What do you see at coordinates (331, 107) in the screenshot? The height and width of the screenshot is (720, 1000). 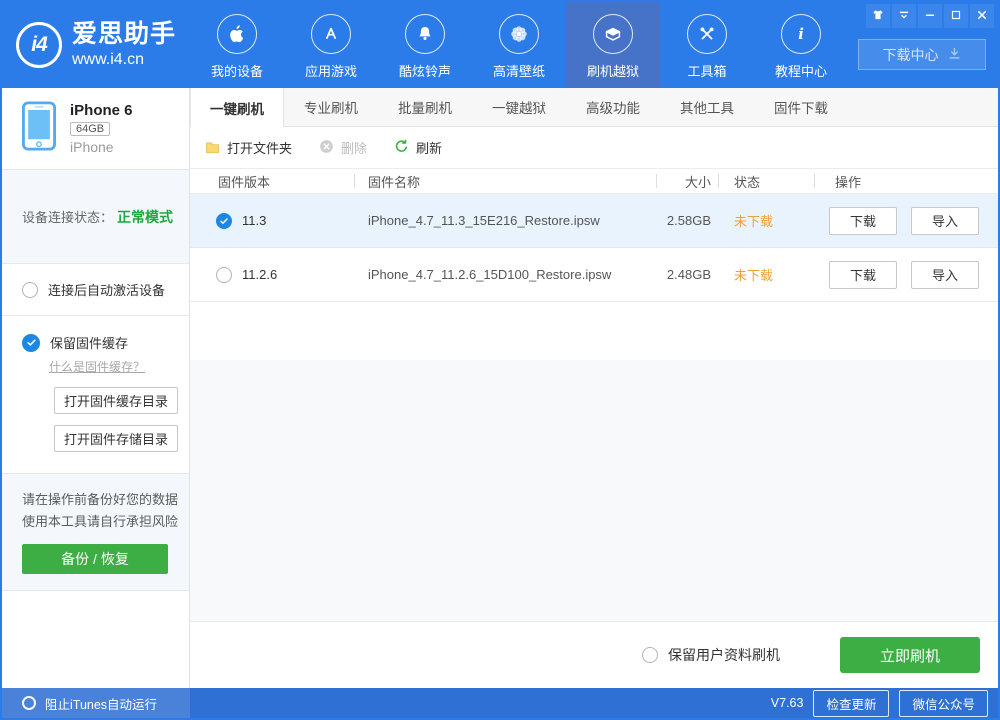 I see `tab-pro-flash: 专业刷机` at bounding box center [331, 107].